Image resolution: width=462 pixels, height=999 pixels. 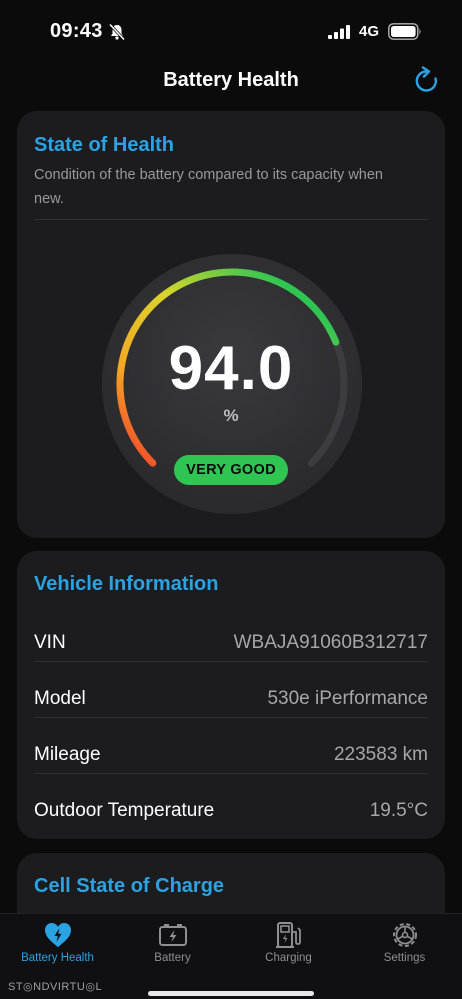 What do you see at coordinates (288, 935) in the screenshot?
I see `charging-station-icon` at bounding box center [288, 935].